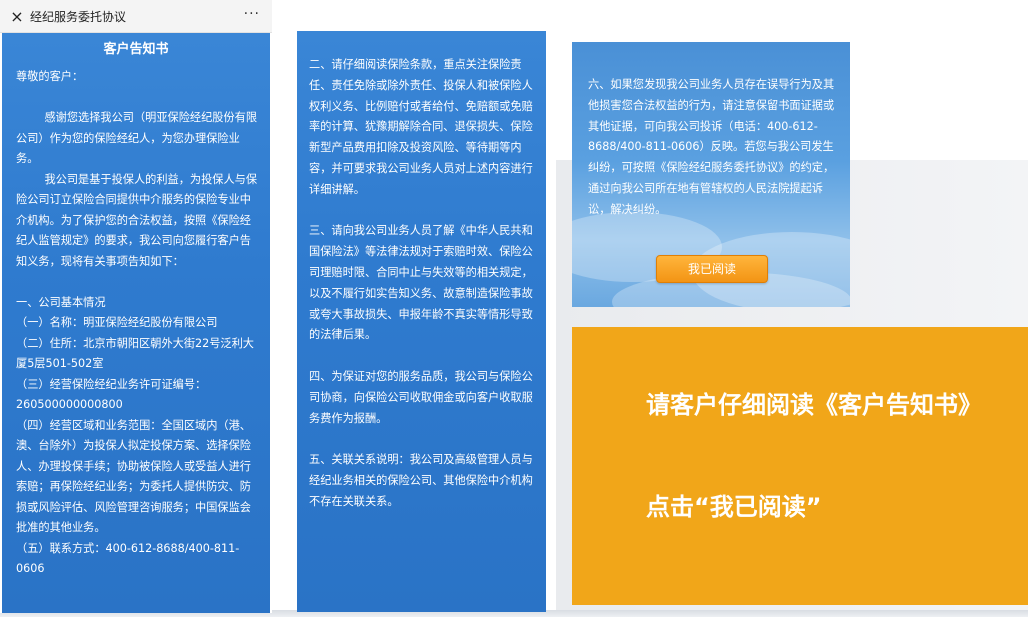 The height and width of the screenshot is (617, 1028). What do you see at coordinates (78, 16) in the screenshot?
I see `window-title: 经纪服务委托协议` at bounding box center [78, 16].